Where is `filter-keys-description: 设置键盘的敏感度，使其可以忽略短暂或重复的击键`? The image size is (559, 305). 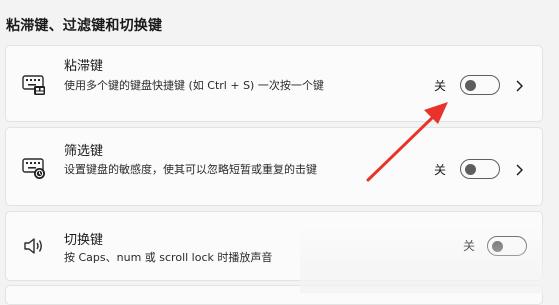
filter-keys-description: 设置键盘的敏感度，使其可以忽略短暂或重复的击键 is located at coordinates (190, 169).